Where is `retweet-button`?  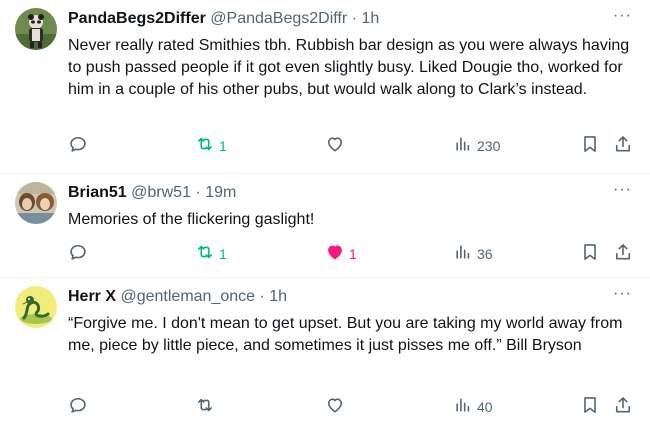 retweet-button is located at coordinates (207, 407).